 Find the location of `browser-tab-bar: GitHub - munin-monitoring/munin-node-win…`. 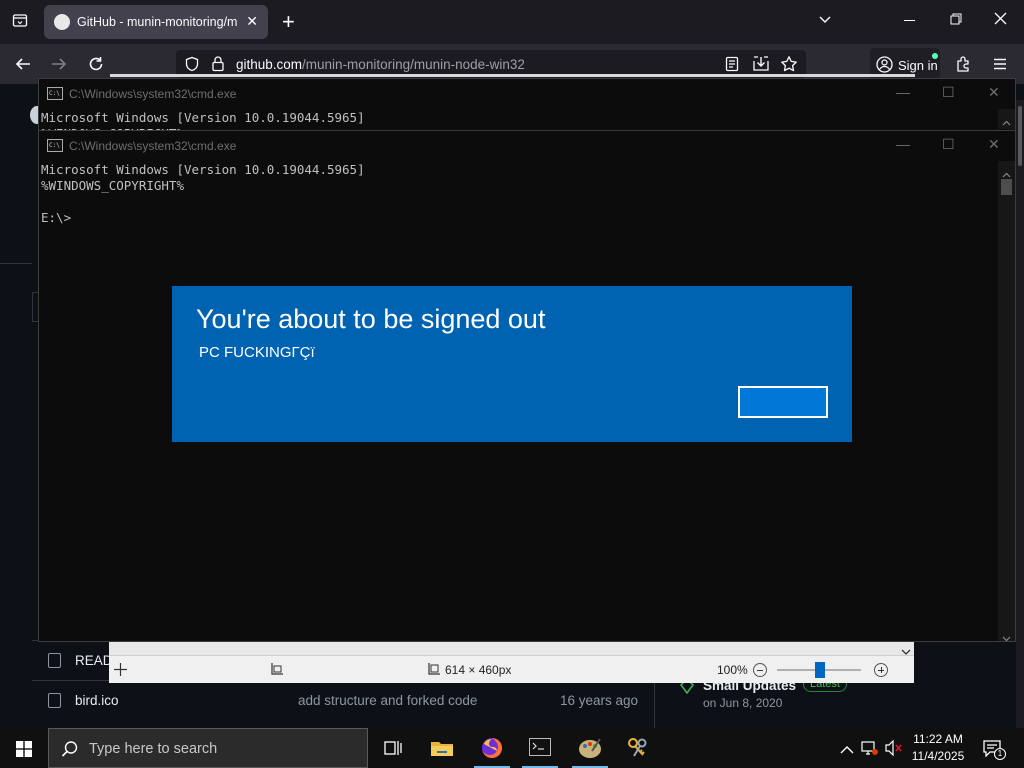

browser-tab-bar: GitHub - munin-monitoring/munin-node-win… is located at coordinates (512, 22).